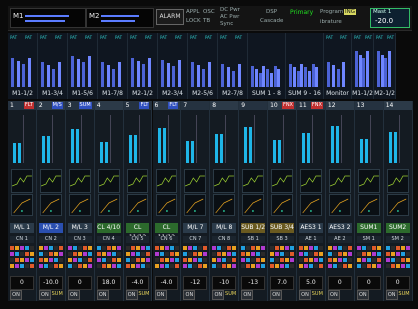  What do you see at coordinates (282, 228) in the screenshot?
I see `channel-name: SUB 3/4` at bounding box center [282, 228].